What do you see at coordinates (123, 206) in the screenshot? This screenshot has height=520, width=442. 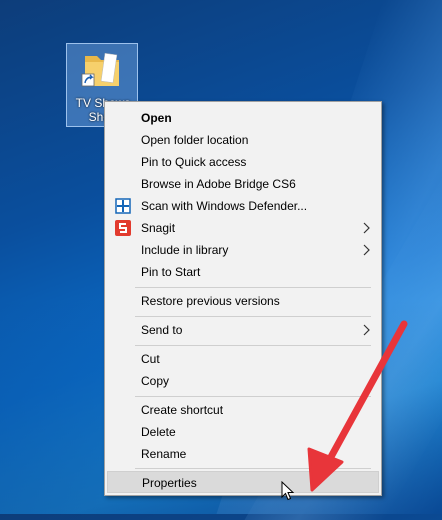 I see `windows-defender-icon` at bounding box center [123, 206].